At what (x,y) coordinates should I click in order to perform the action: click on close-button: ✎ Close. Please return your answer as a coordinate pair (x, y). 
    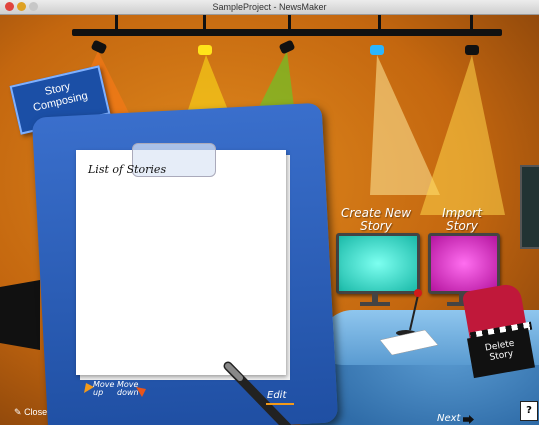
    Looking at the image, I should click on (30, 412).